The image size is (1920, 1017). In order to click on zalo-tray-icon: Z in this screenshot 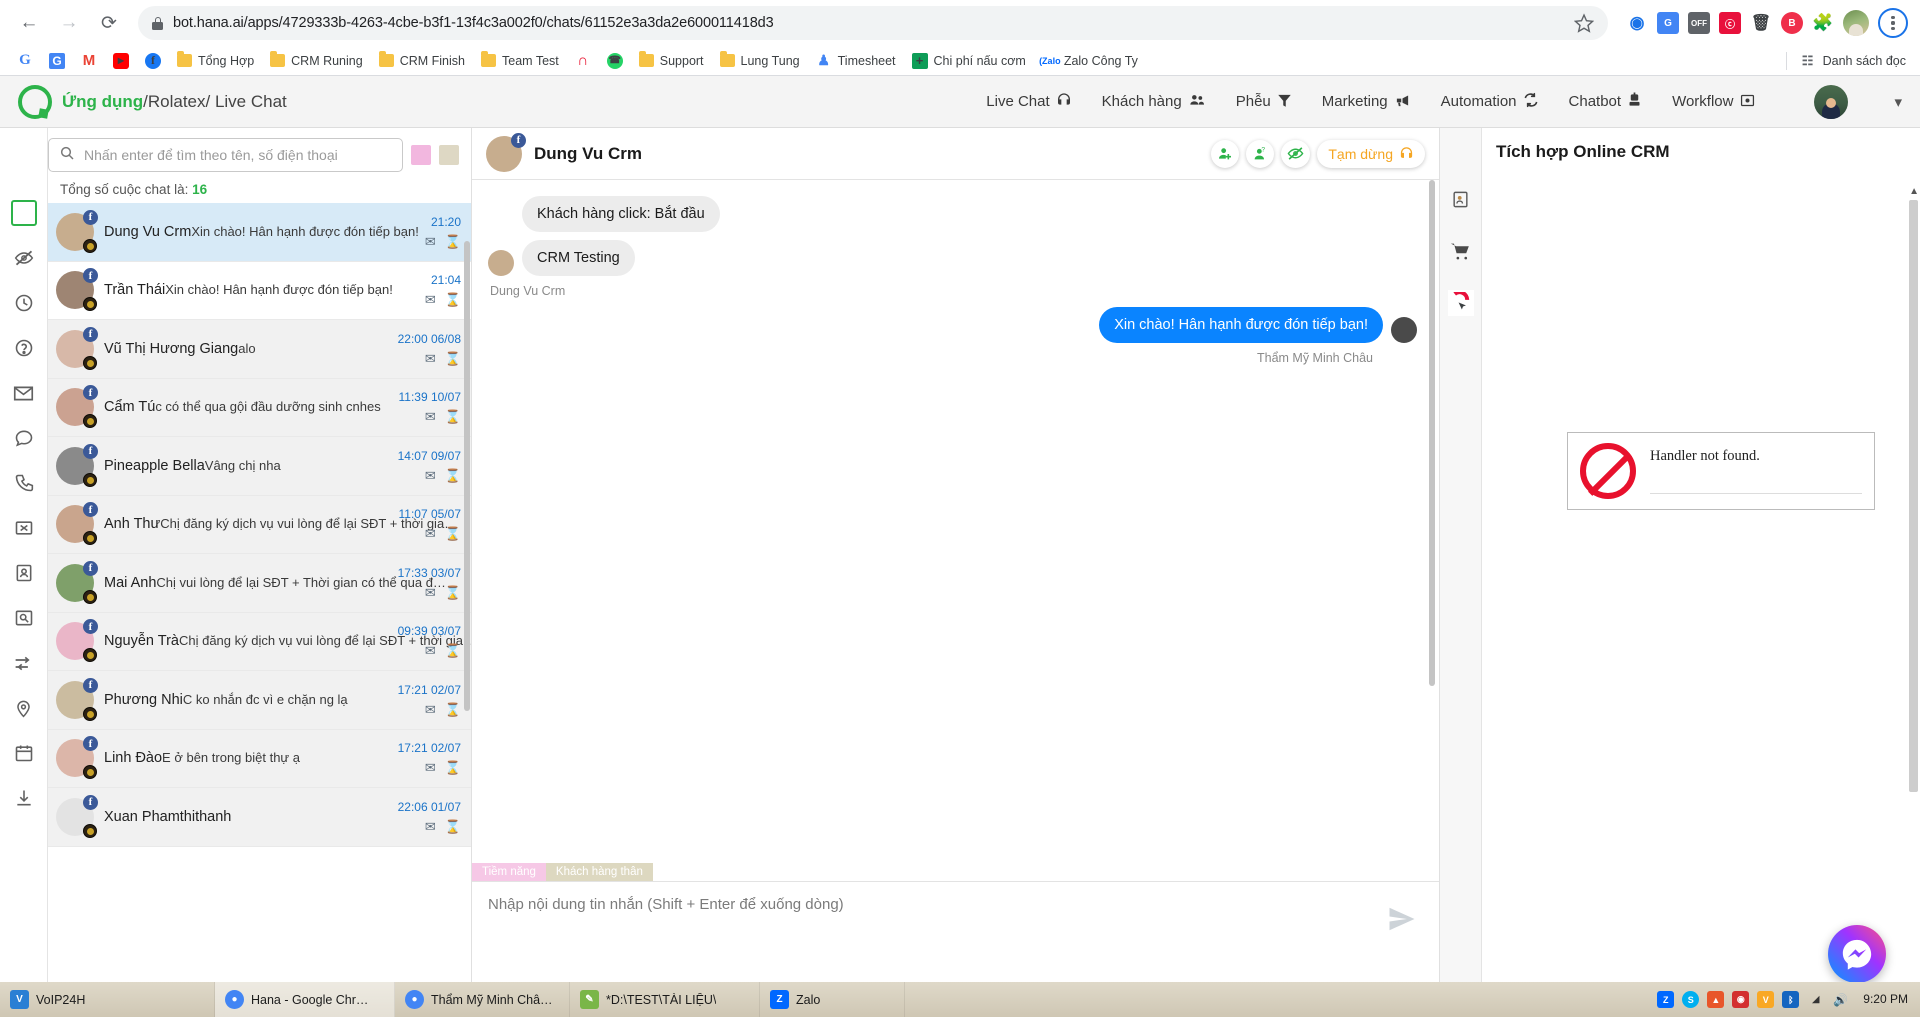, I will do `click(1666, 999)`.